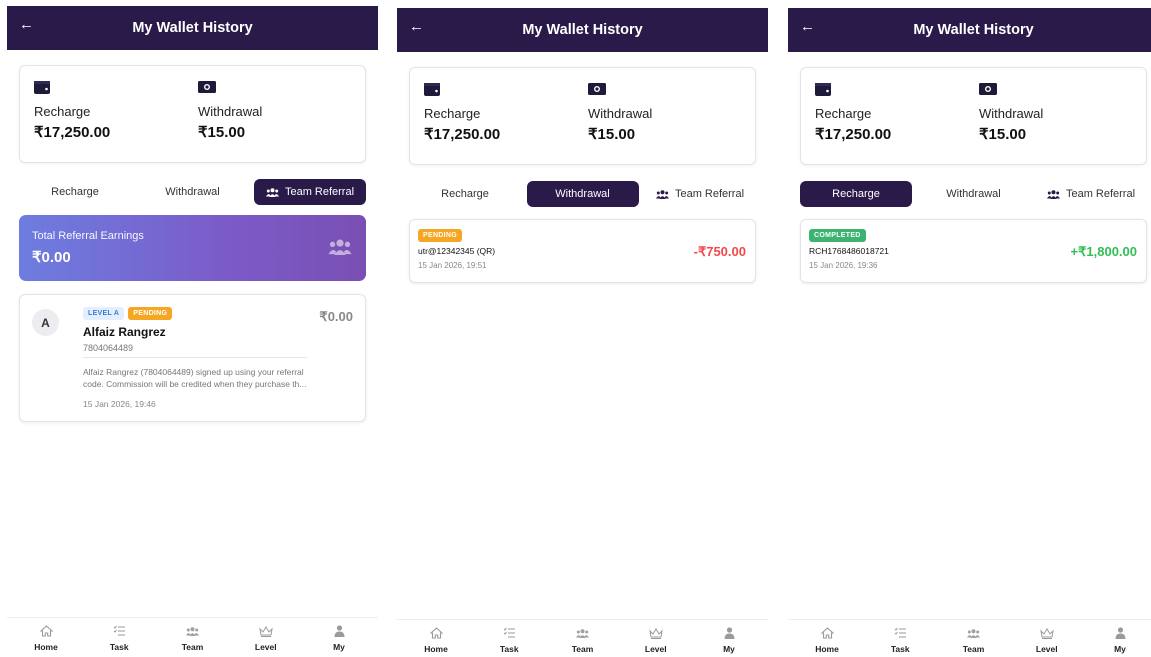 Image resolution: width=1151 pixels, height=657 pixels. Describe the element at coordinates (150, 313) in the screenshot. I see `status-badge: PENDING` at that location.